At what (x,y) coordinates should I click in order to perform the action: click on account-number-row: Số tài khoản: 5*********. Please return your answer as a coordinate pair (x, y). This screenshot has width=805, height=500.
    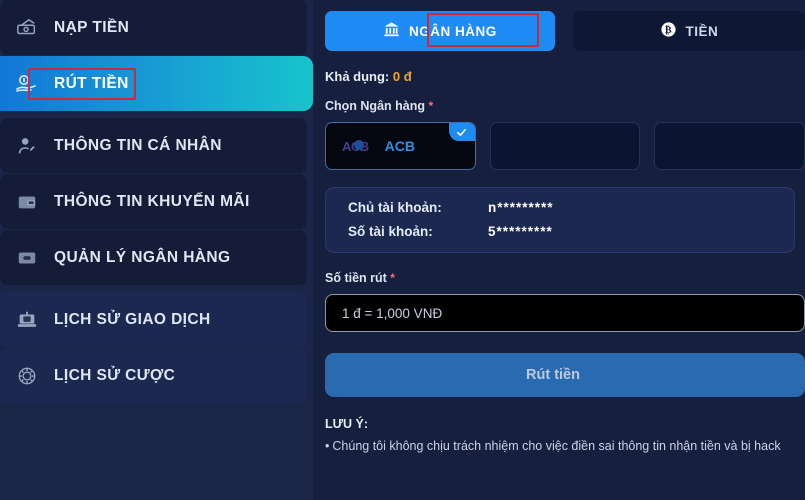
    Looking at the image, I should click on (571, 231).